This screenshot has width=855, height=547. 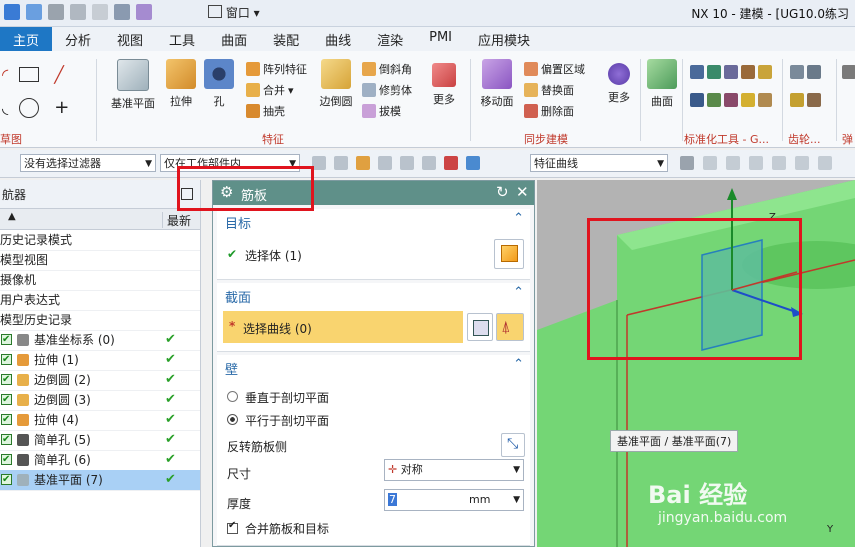 What do you see at coordinates (387, 69) in the screenshot?
I see `chamfer-button: 倒斜角` at bounding box center [387, 69].